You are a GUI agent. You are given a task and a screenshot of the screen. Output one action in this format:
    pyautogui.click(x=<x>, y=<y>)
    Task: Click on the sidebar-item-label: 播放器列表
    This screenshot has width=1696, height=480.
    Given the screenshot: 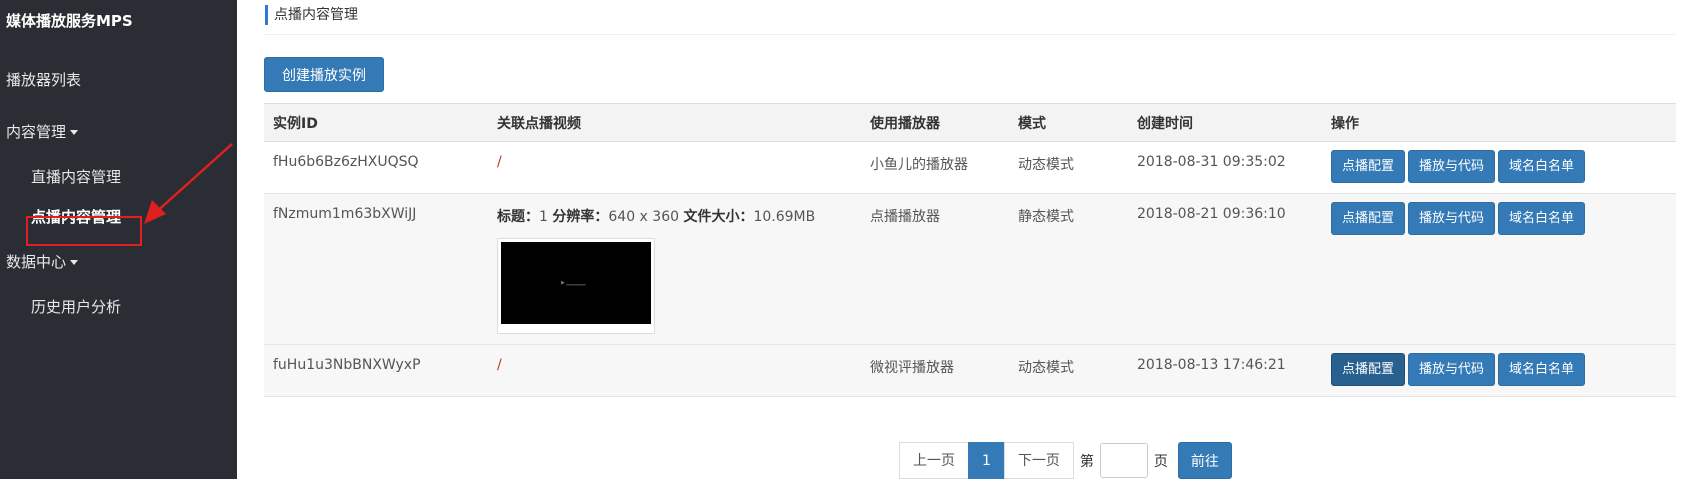 What is the action you would take?
    pyautogui.click(x=44, y=80)
    